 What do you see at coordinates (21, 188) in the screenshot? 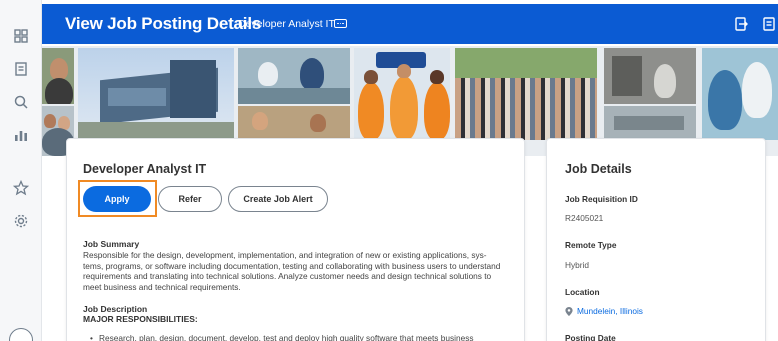
I see `star-icon` at bounding box center [21, 188].